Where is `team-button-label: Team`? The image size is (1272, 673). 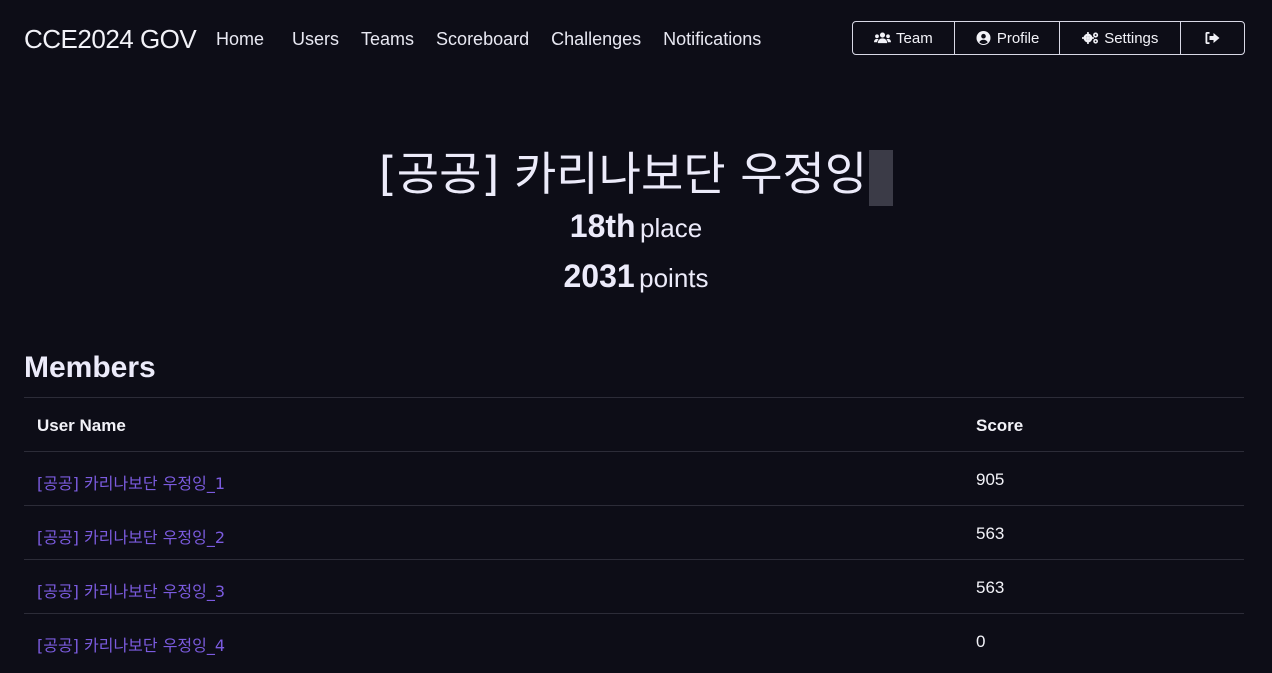
team-button-label: Team is located at coordinates (914, 38).